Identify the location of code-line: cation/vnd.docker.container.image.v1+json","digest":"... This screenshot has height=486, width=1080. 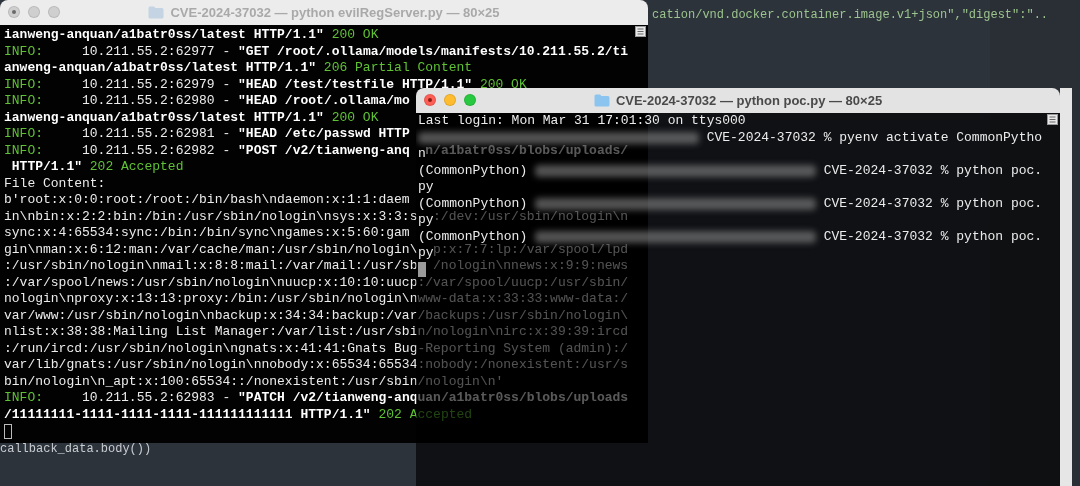
(850, 15).